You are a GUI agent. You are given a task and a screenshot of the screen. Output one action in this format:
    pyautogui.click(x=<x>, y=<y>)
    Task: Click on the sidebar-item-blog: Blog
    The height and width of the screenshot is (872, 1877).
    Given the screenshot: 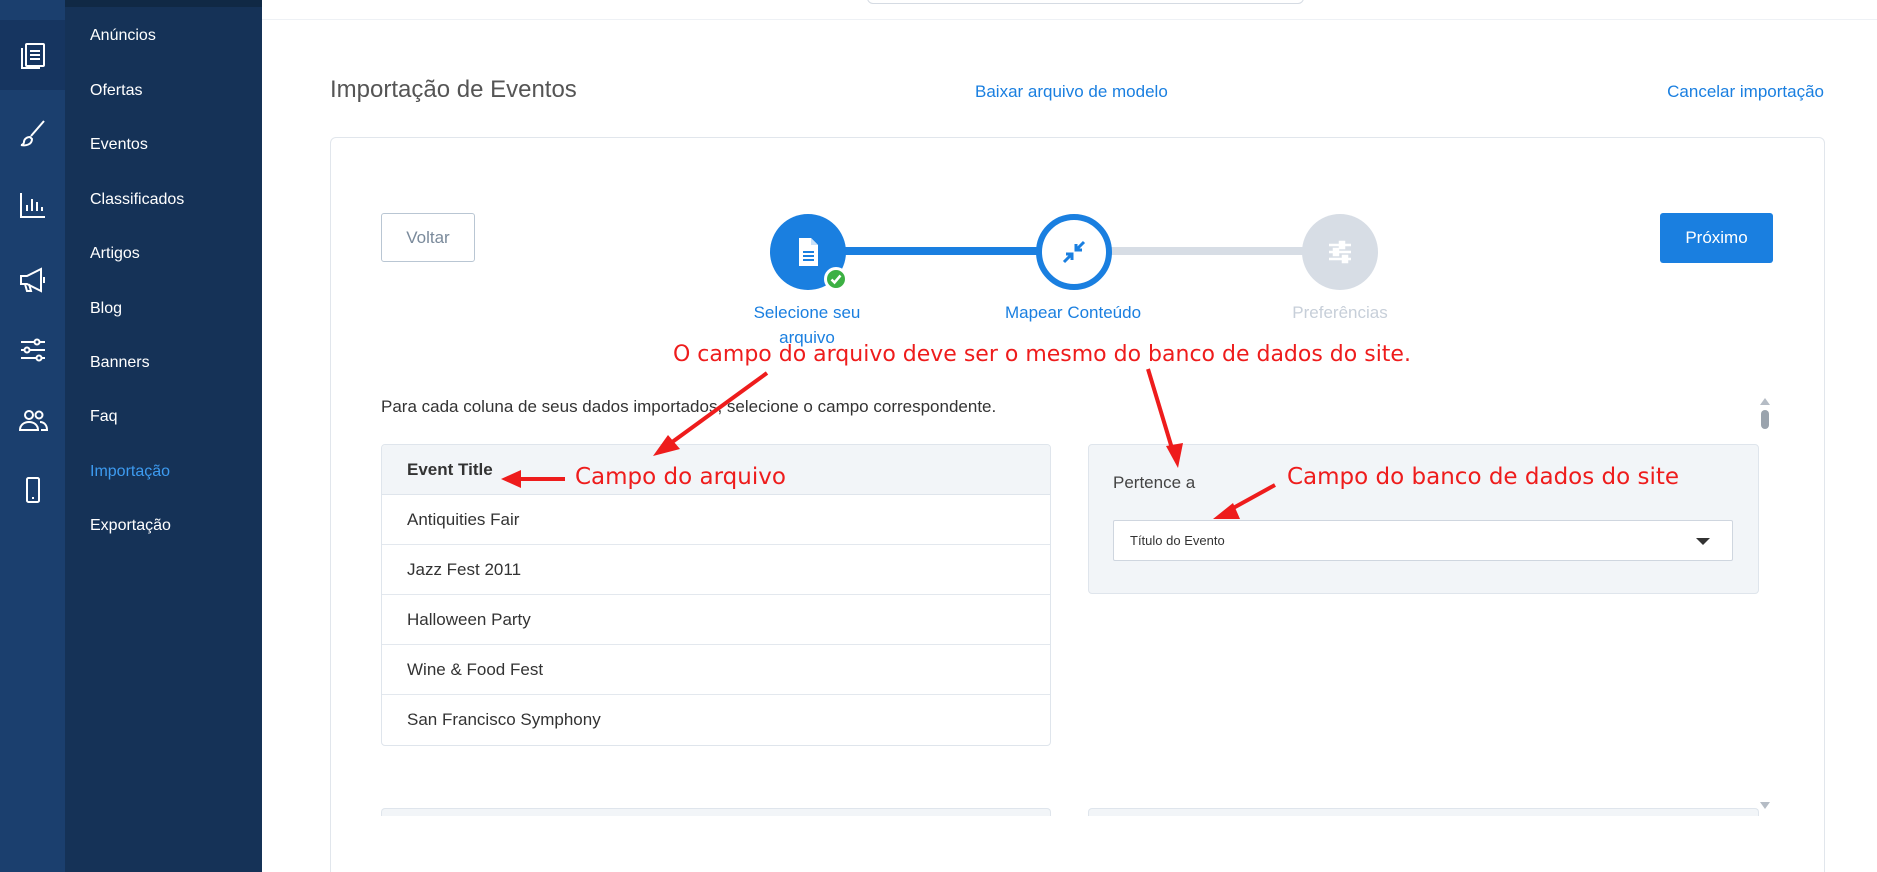 What is the action you would take?
    pyautogui.click(x=106, y=309)
    